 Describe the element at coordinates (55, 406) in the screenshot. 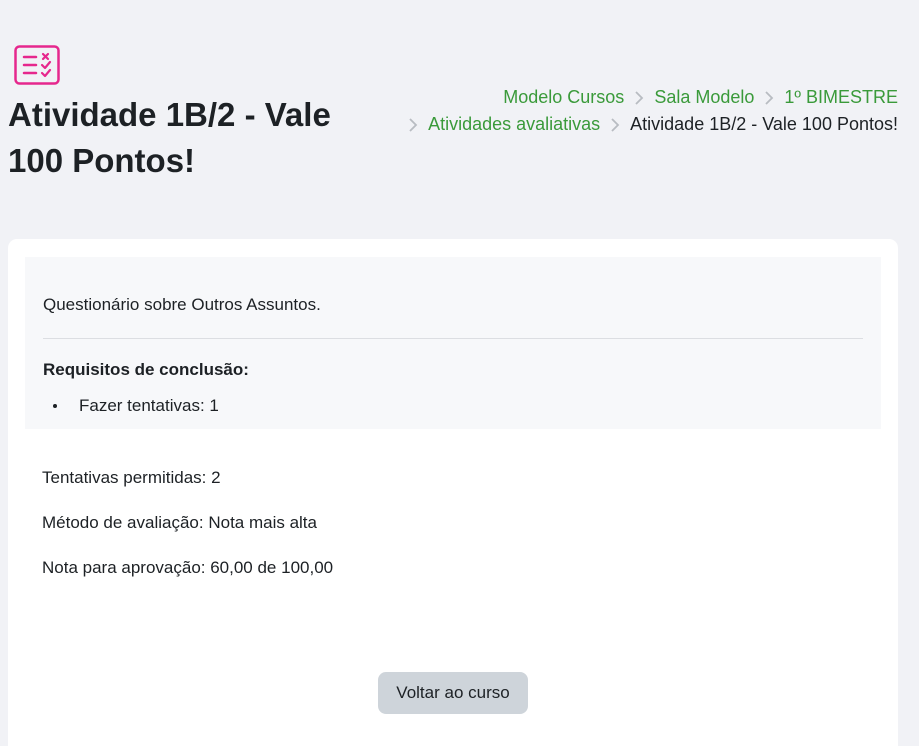

I see `bullet-icon` at that location.